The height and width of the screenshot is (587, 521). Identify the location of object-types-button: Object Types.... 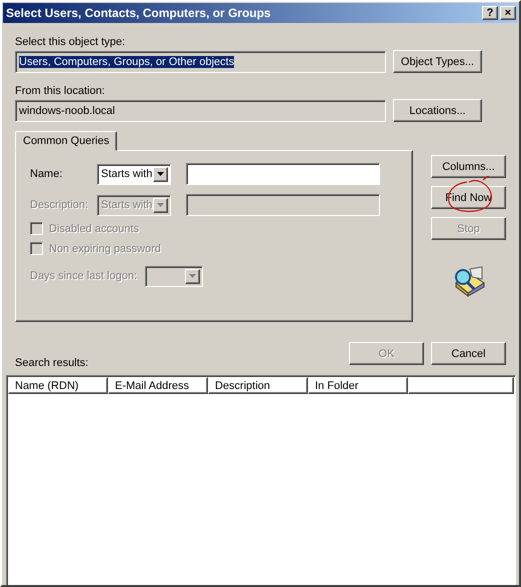
(437, 61).